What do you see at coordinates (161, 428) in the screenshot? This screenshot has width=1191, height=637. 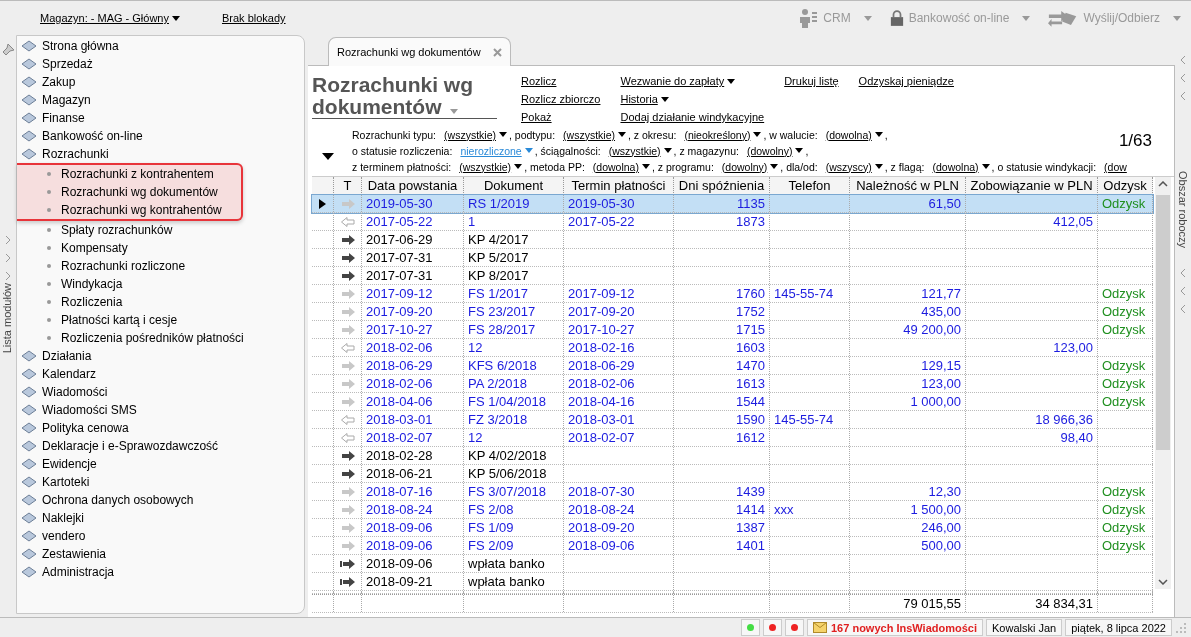 I see `sidebar-item: Polityka cenowa` at bounding box center [161, 428].